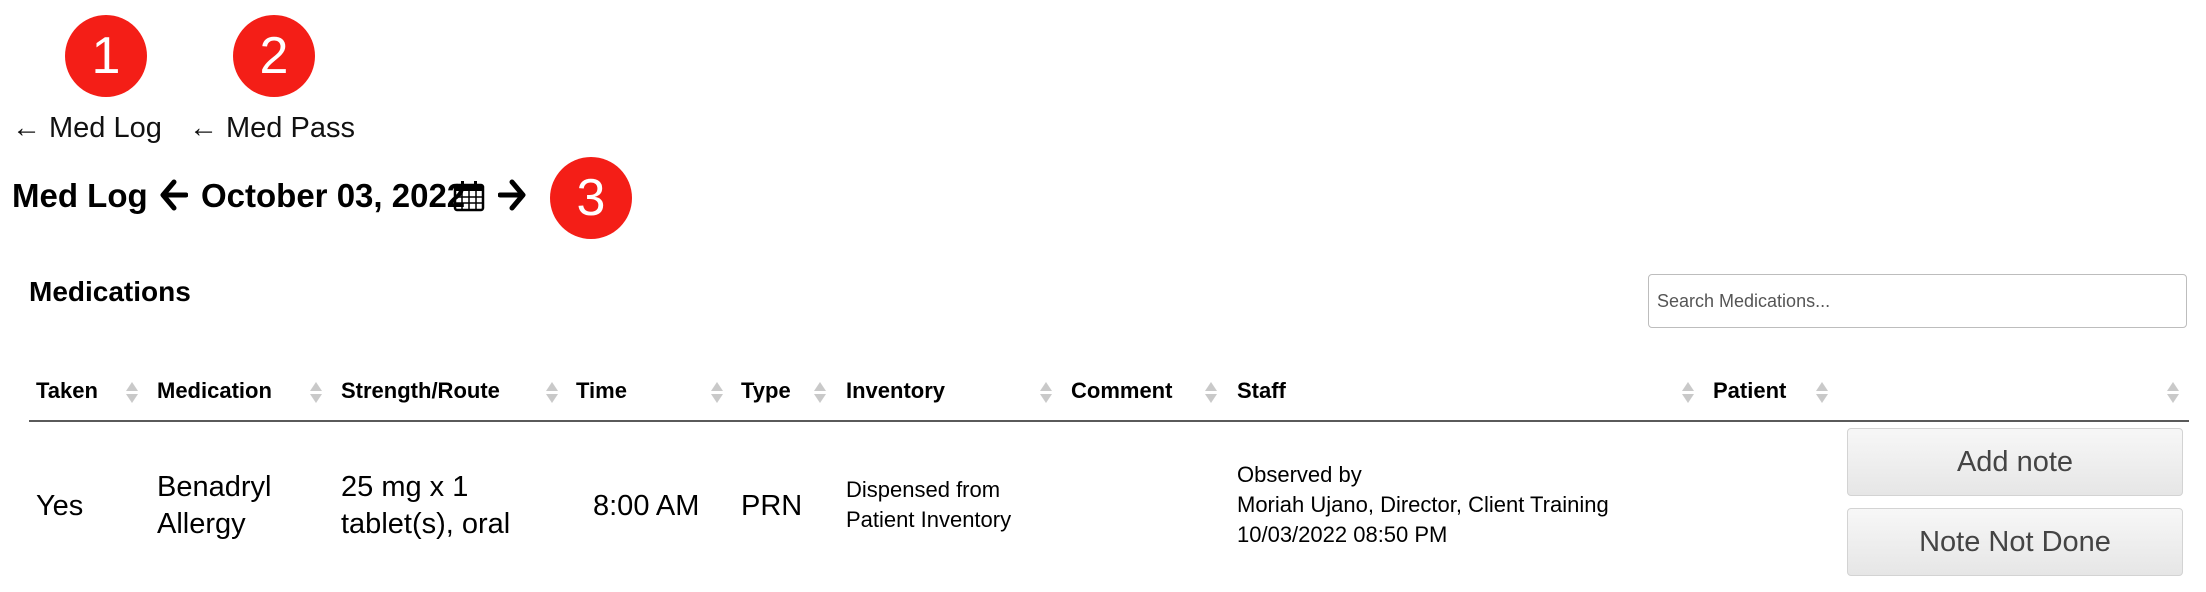 The height and width of the screenshot is (592, 2206). Describe the element at coordinates (60, 506) in the screenshot. I see `cell-taken: Yes` at that location.